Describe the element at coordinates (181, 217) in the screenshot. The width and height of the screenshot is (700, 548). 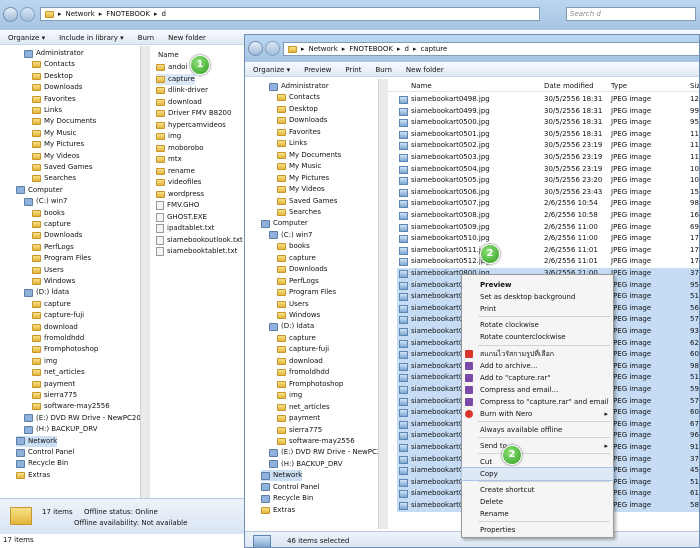
I see `file-item: GHOST.EXE` at that location.